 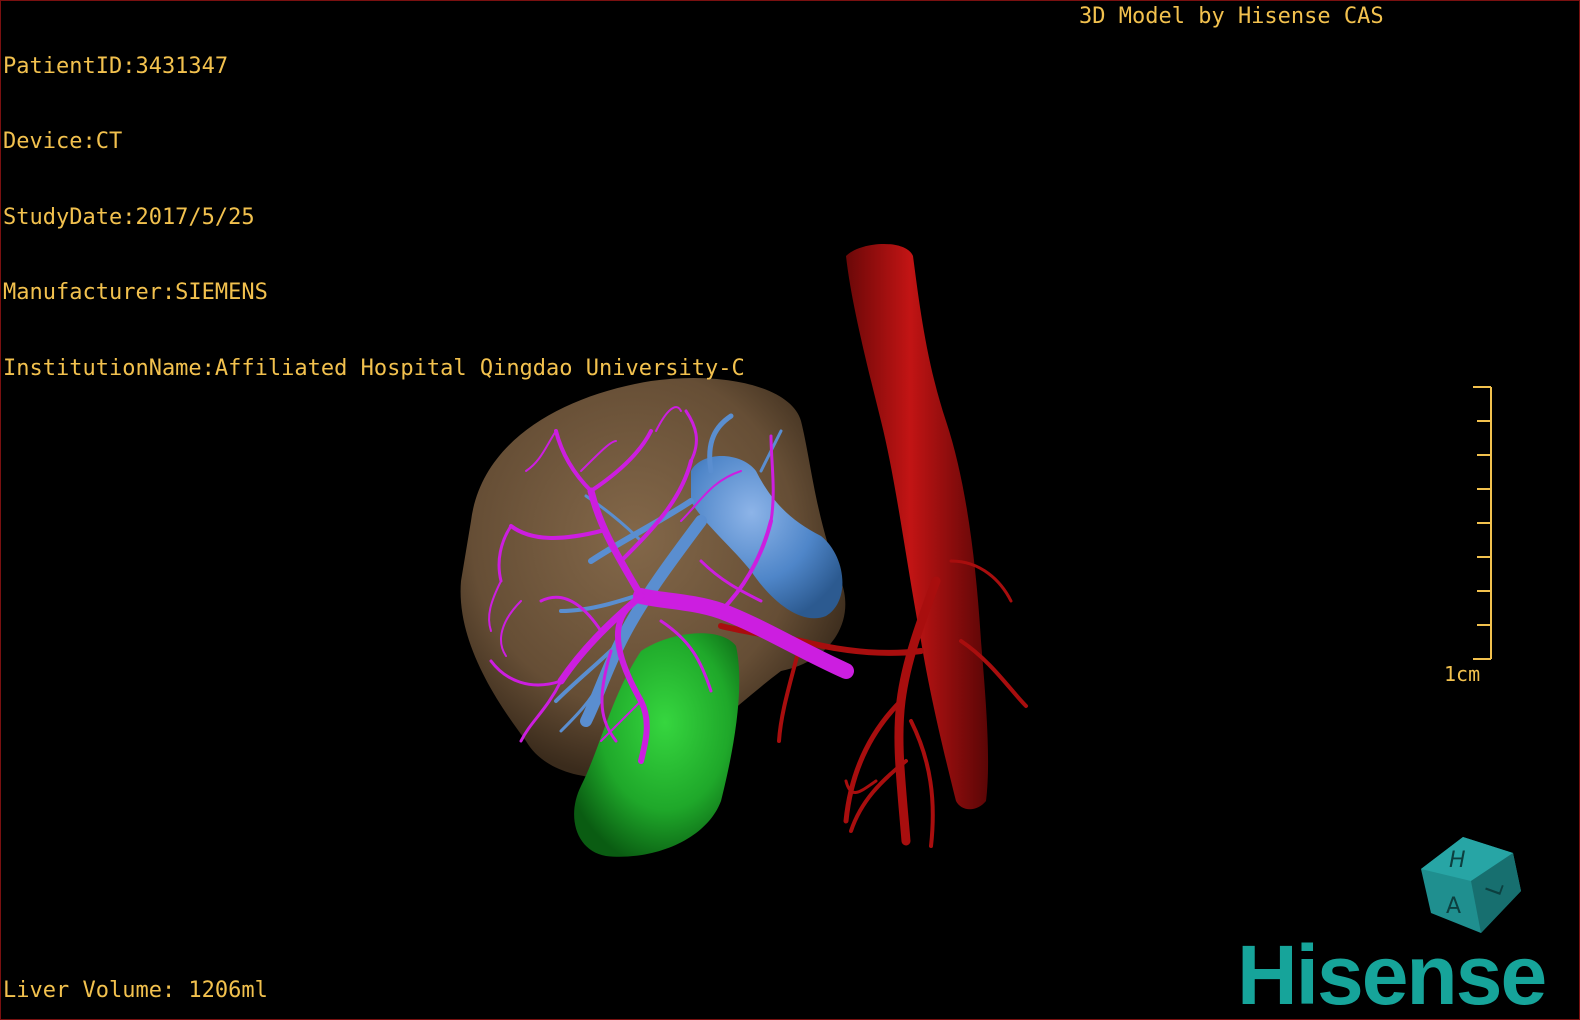 What do you see at coordinates (1231, 16) in the screenshot?
I see `model-credit-text: 3D Model by Hisense CAS` at bounding box center [1231, 16].